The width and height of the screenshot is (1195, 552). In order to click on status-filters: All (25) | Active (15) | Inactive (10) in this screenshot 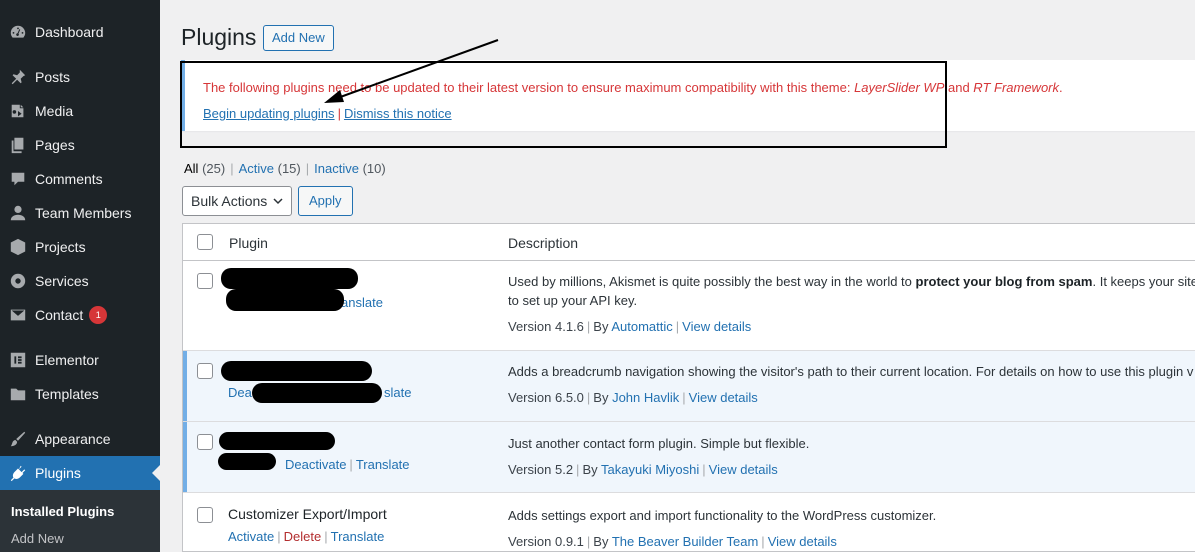, I will do `click(285, 168)`.